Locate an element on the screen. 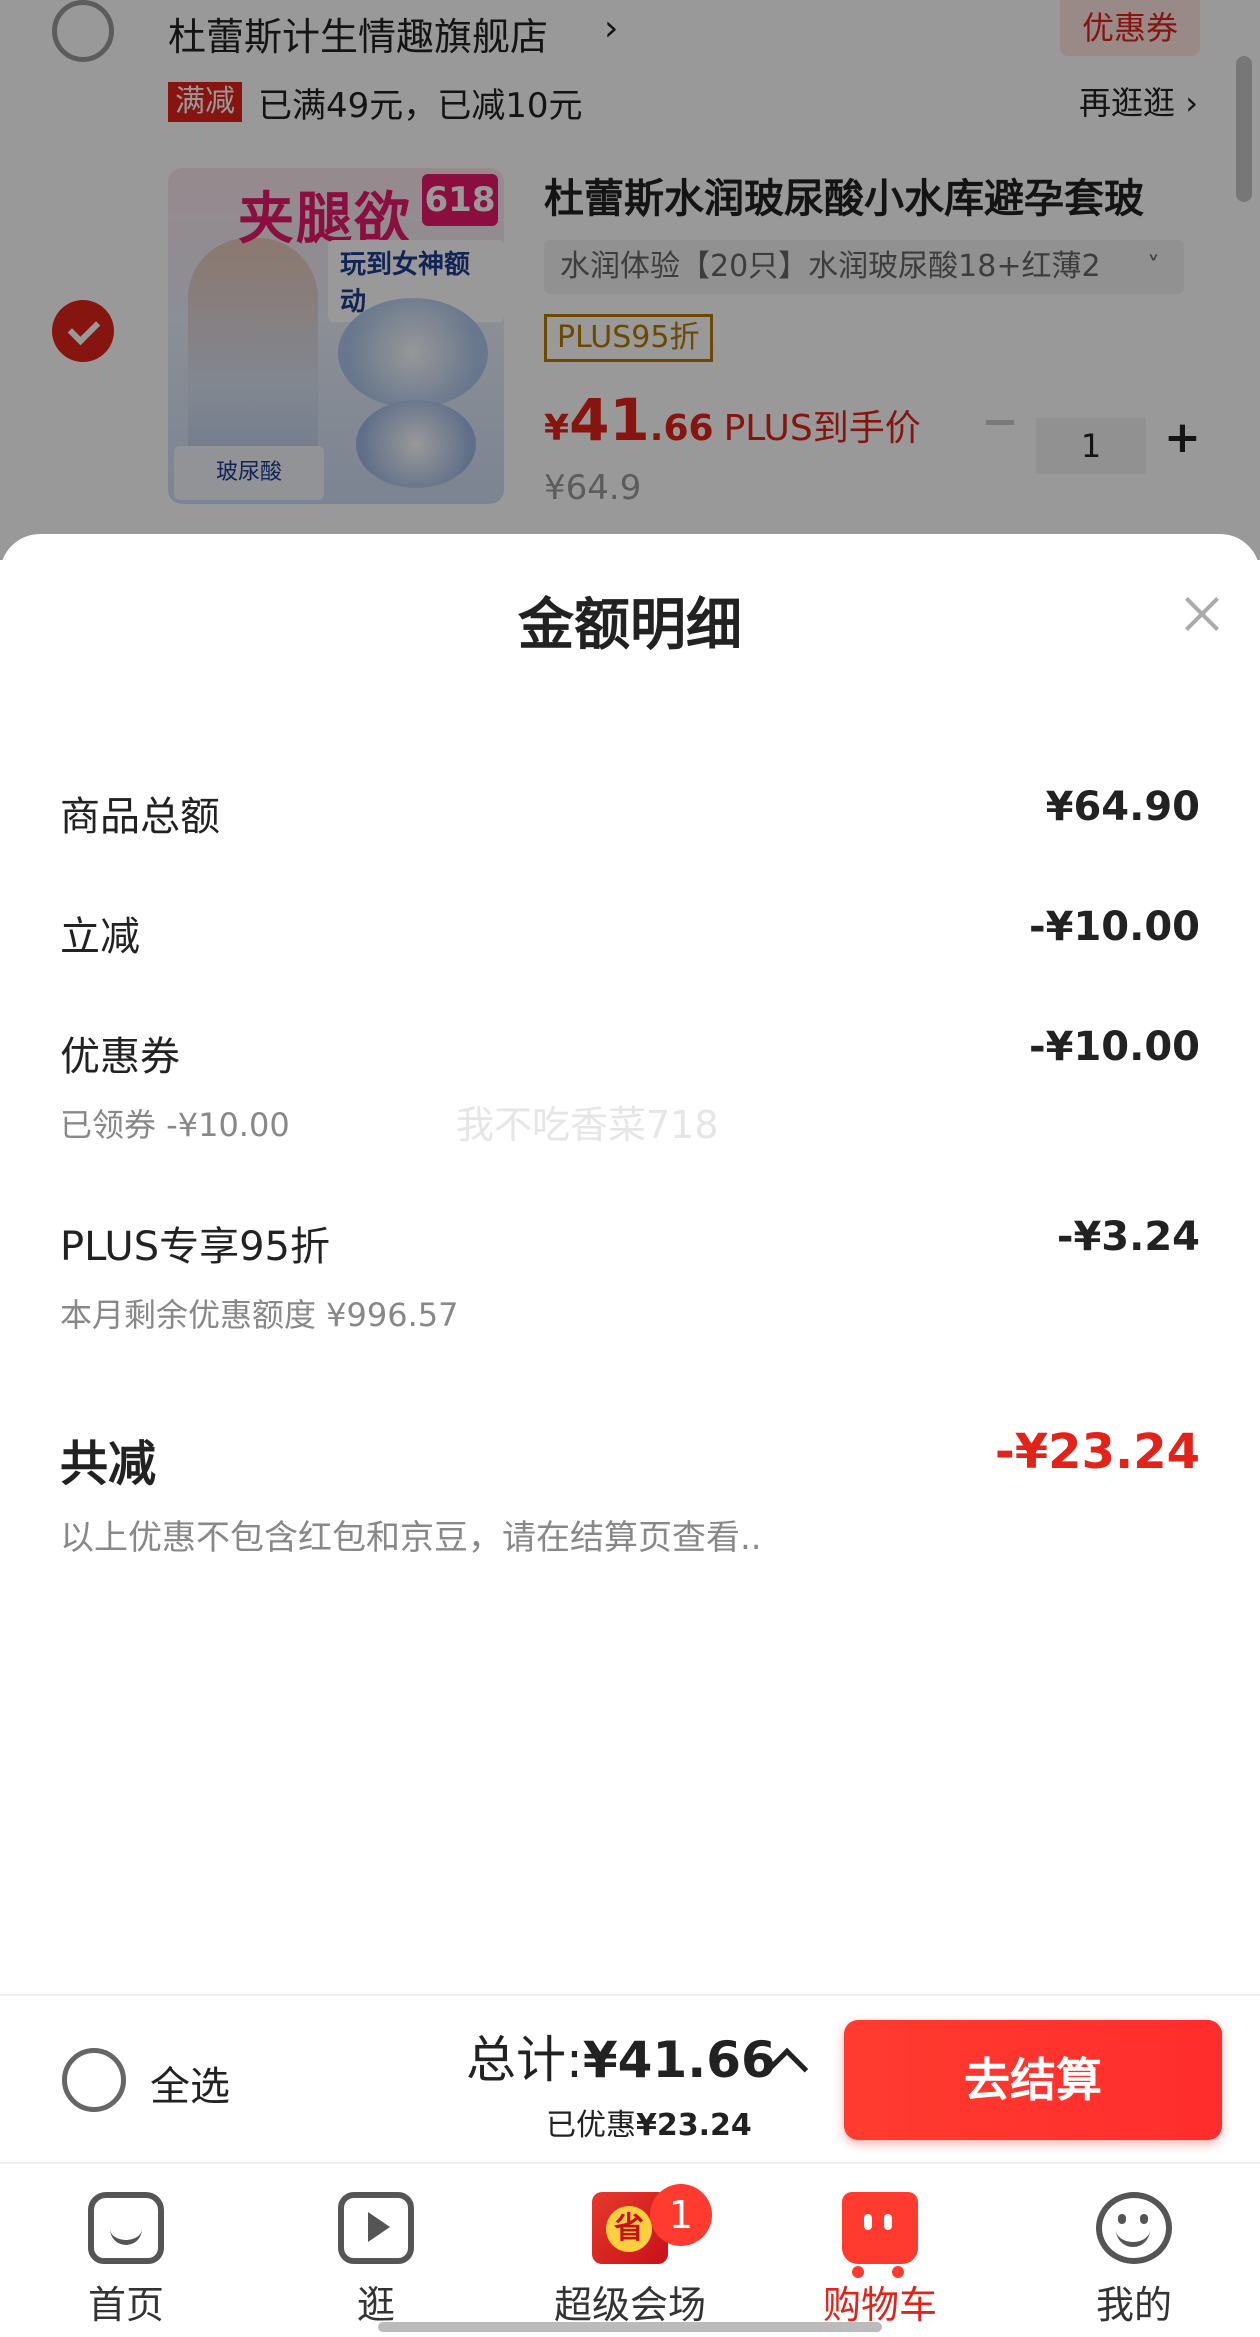  tab-home: 首页 is located at coordinates (126, 2250).